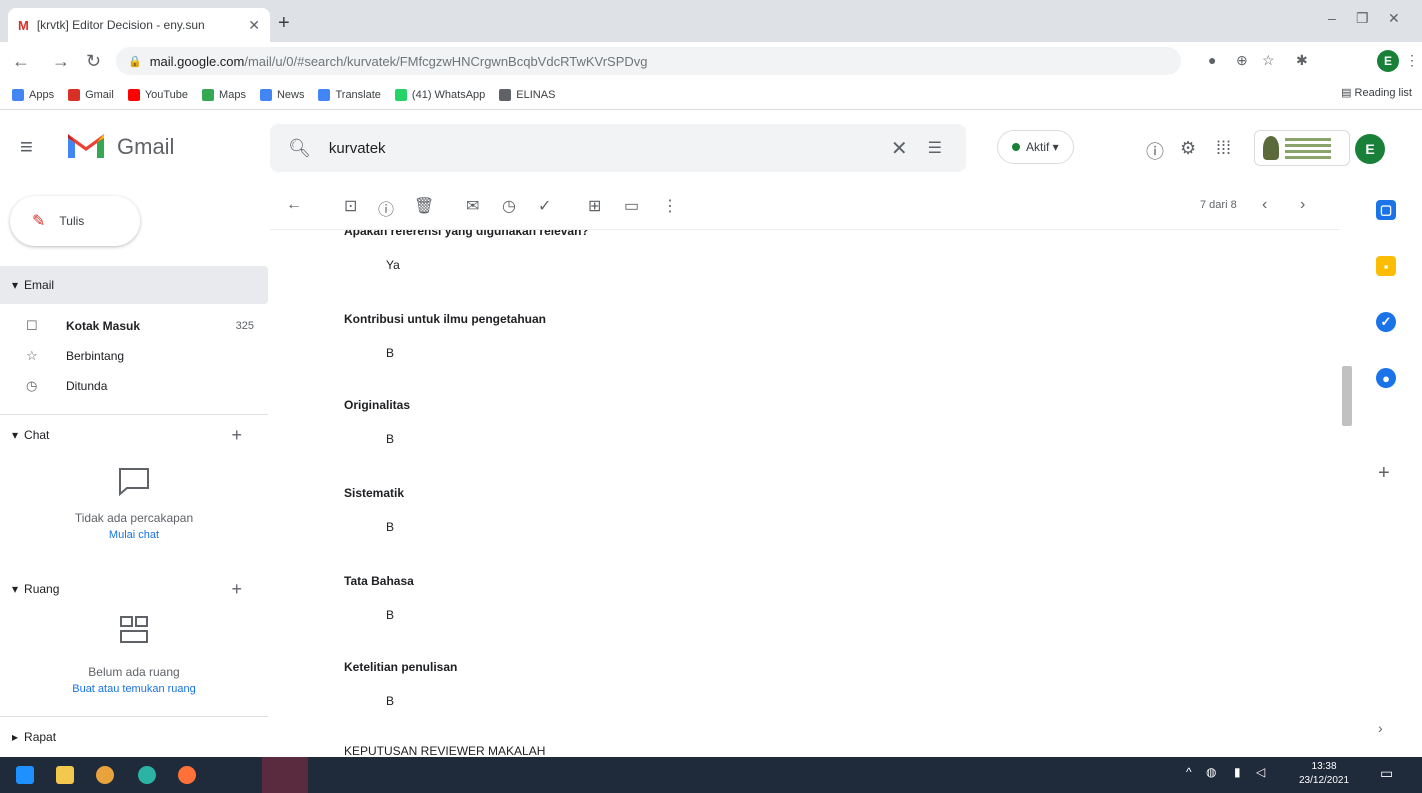  What do you see at coordinates (281, 94) in the screenshot?
I see `bookmark-item: News` at bounding box center [281, 94].